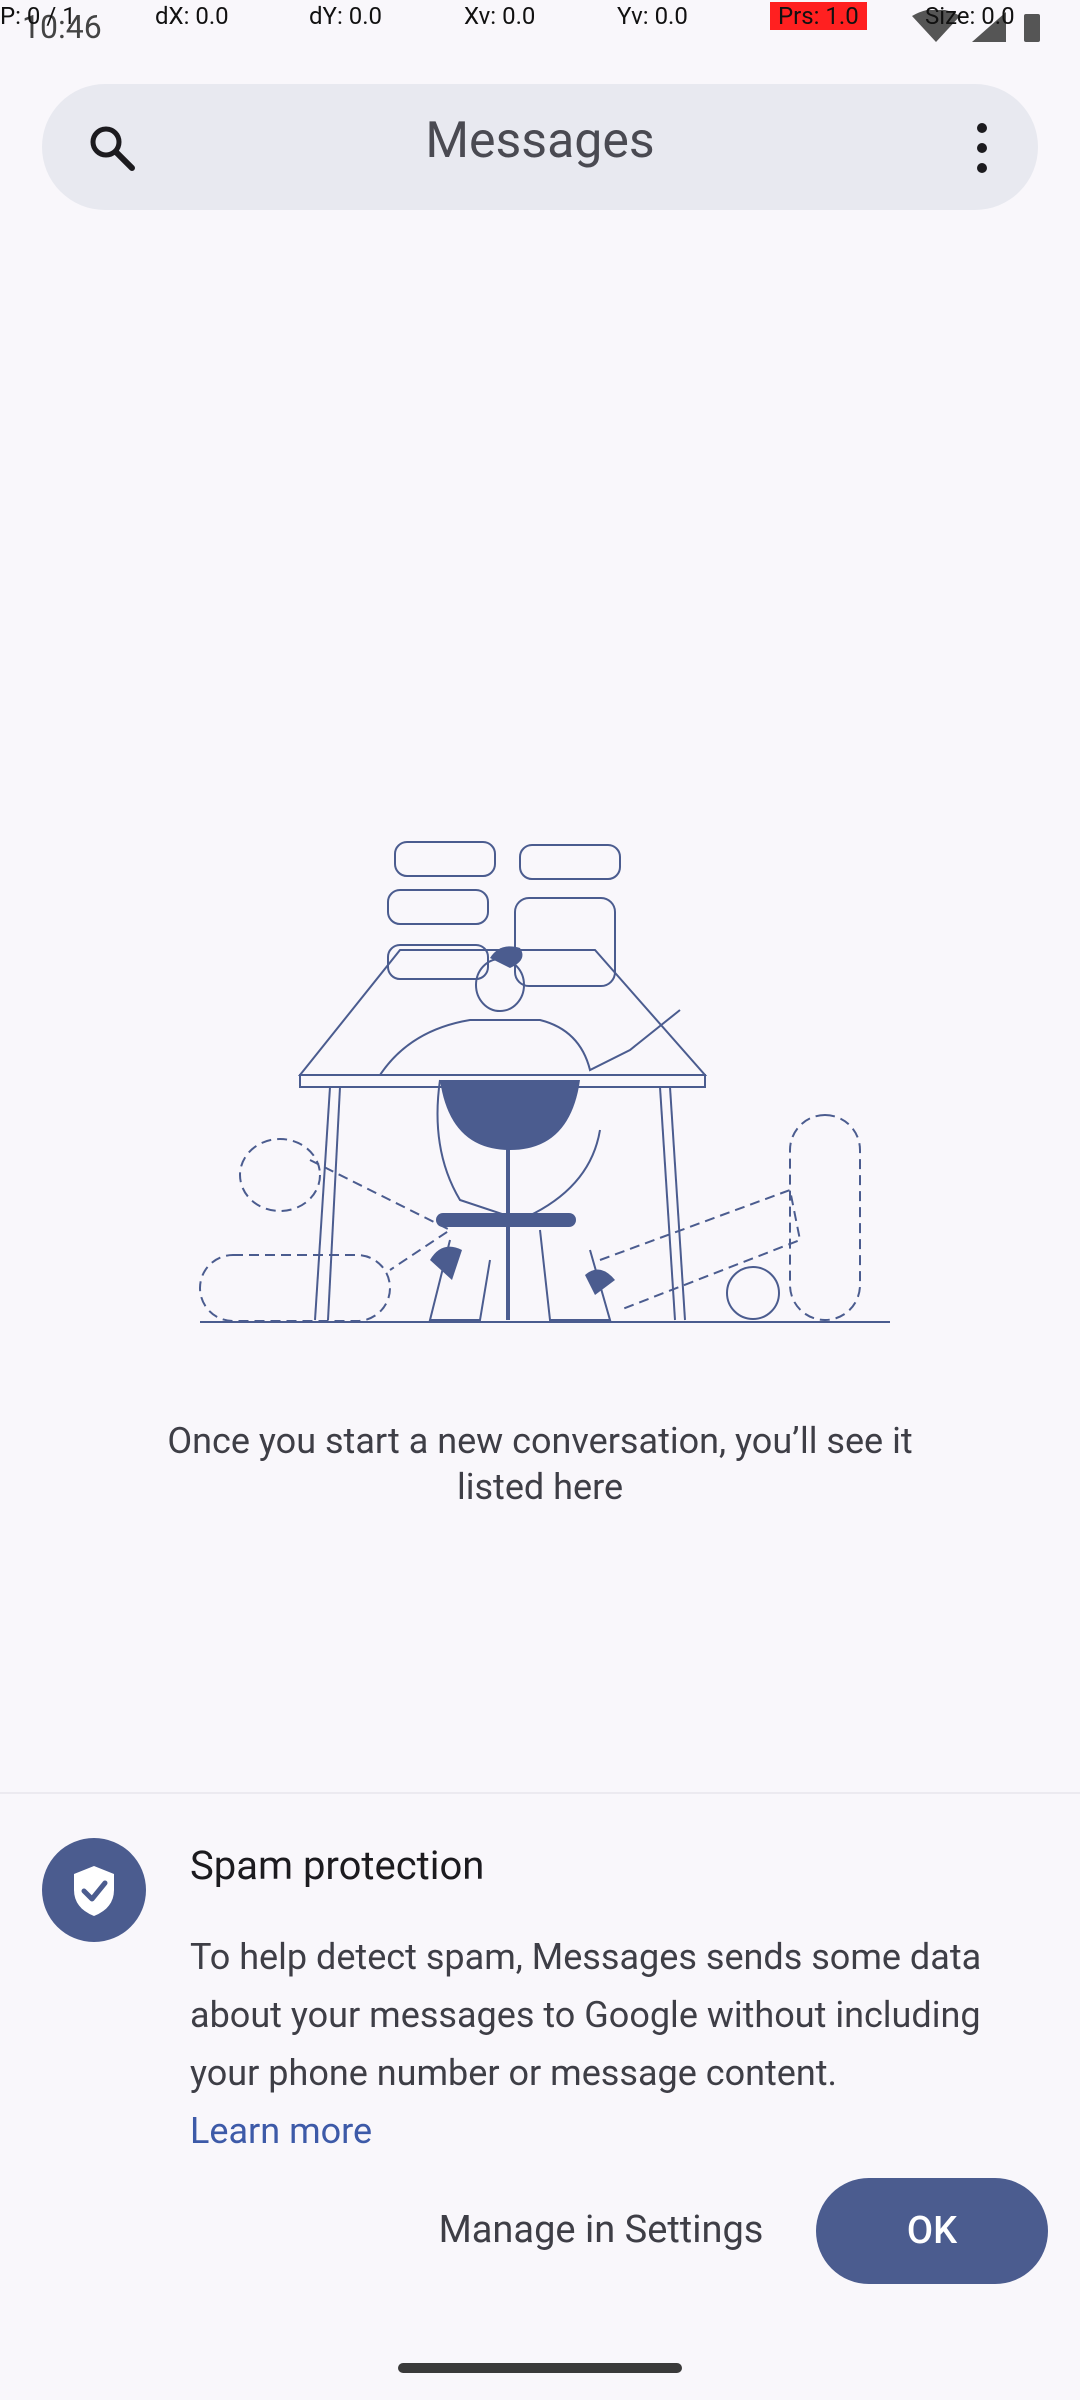  What do you see at coordinates (346, 16) in the screenshot?
I see `debug-dy: dY: 0.0` at bounding box center [346, 16].